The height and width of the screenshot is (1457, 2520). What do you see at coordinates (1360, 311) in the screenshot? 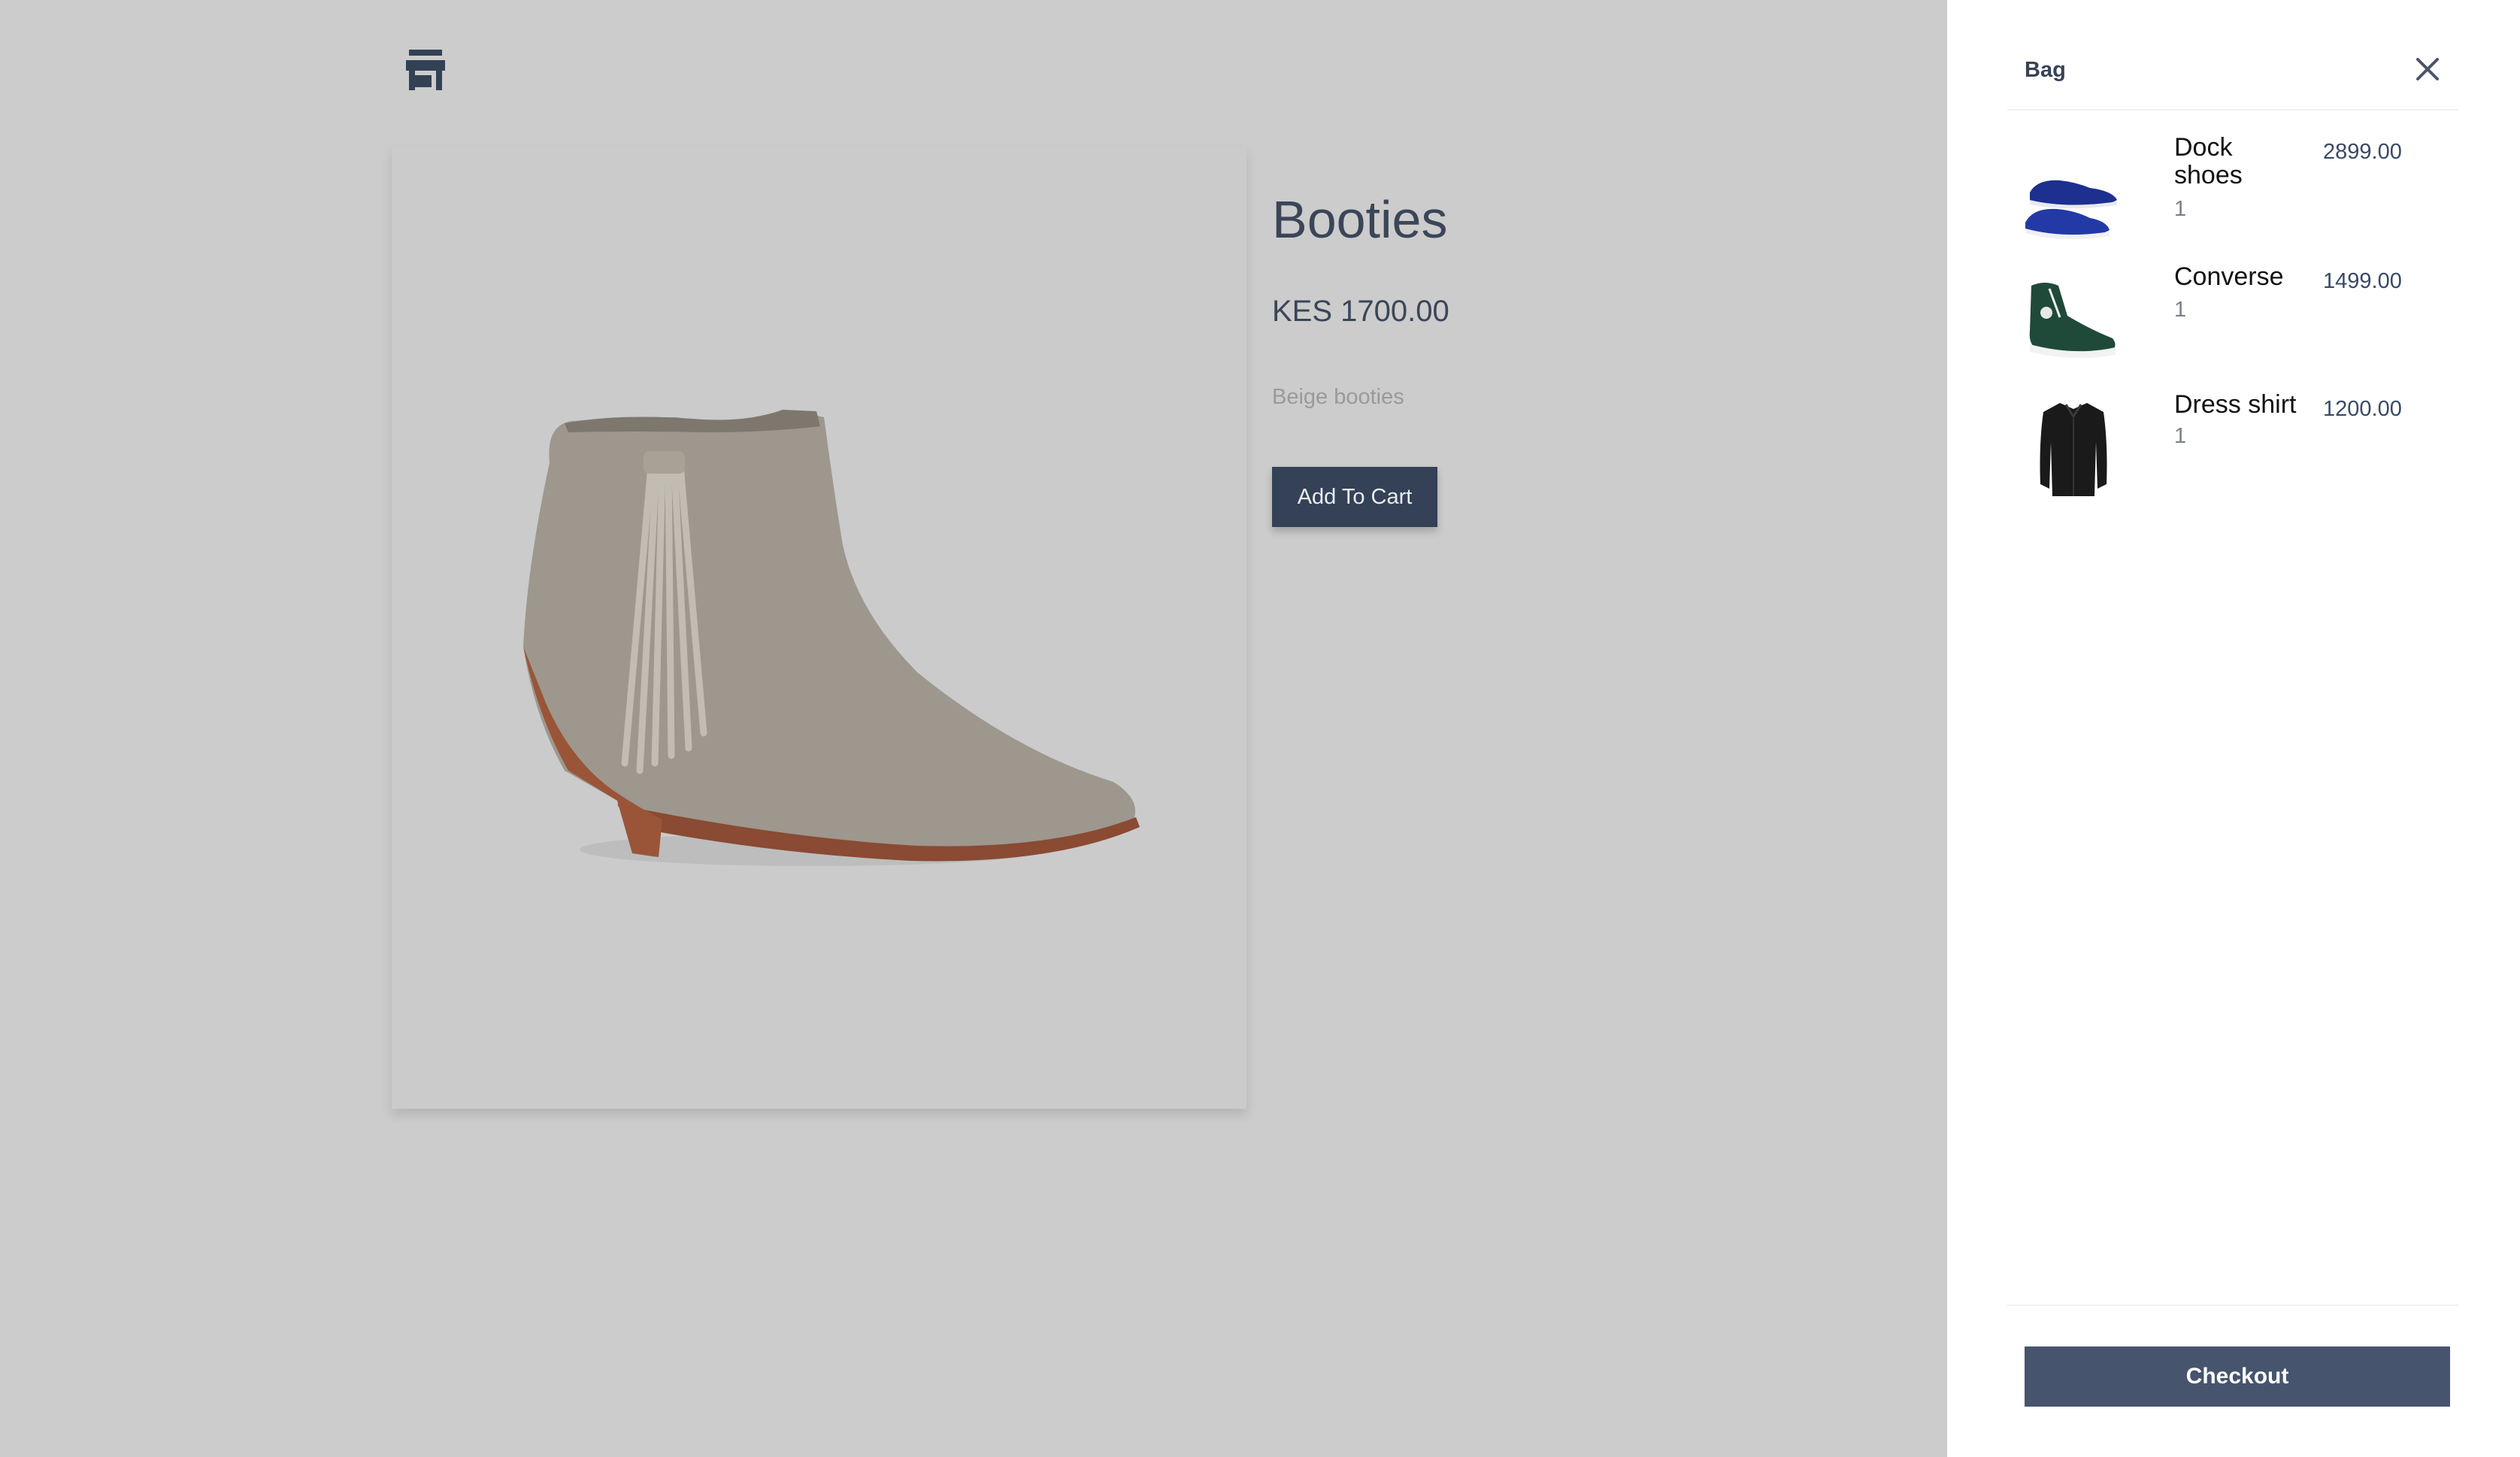
I see `product-price: KES 1700.00` at bounding box center [1360, 311].